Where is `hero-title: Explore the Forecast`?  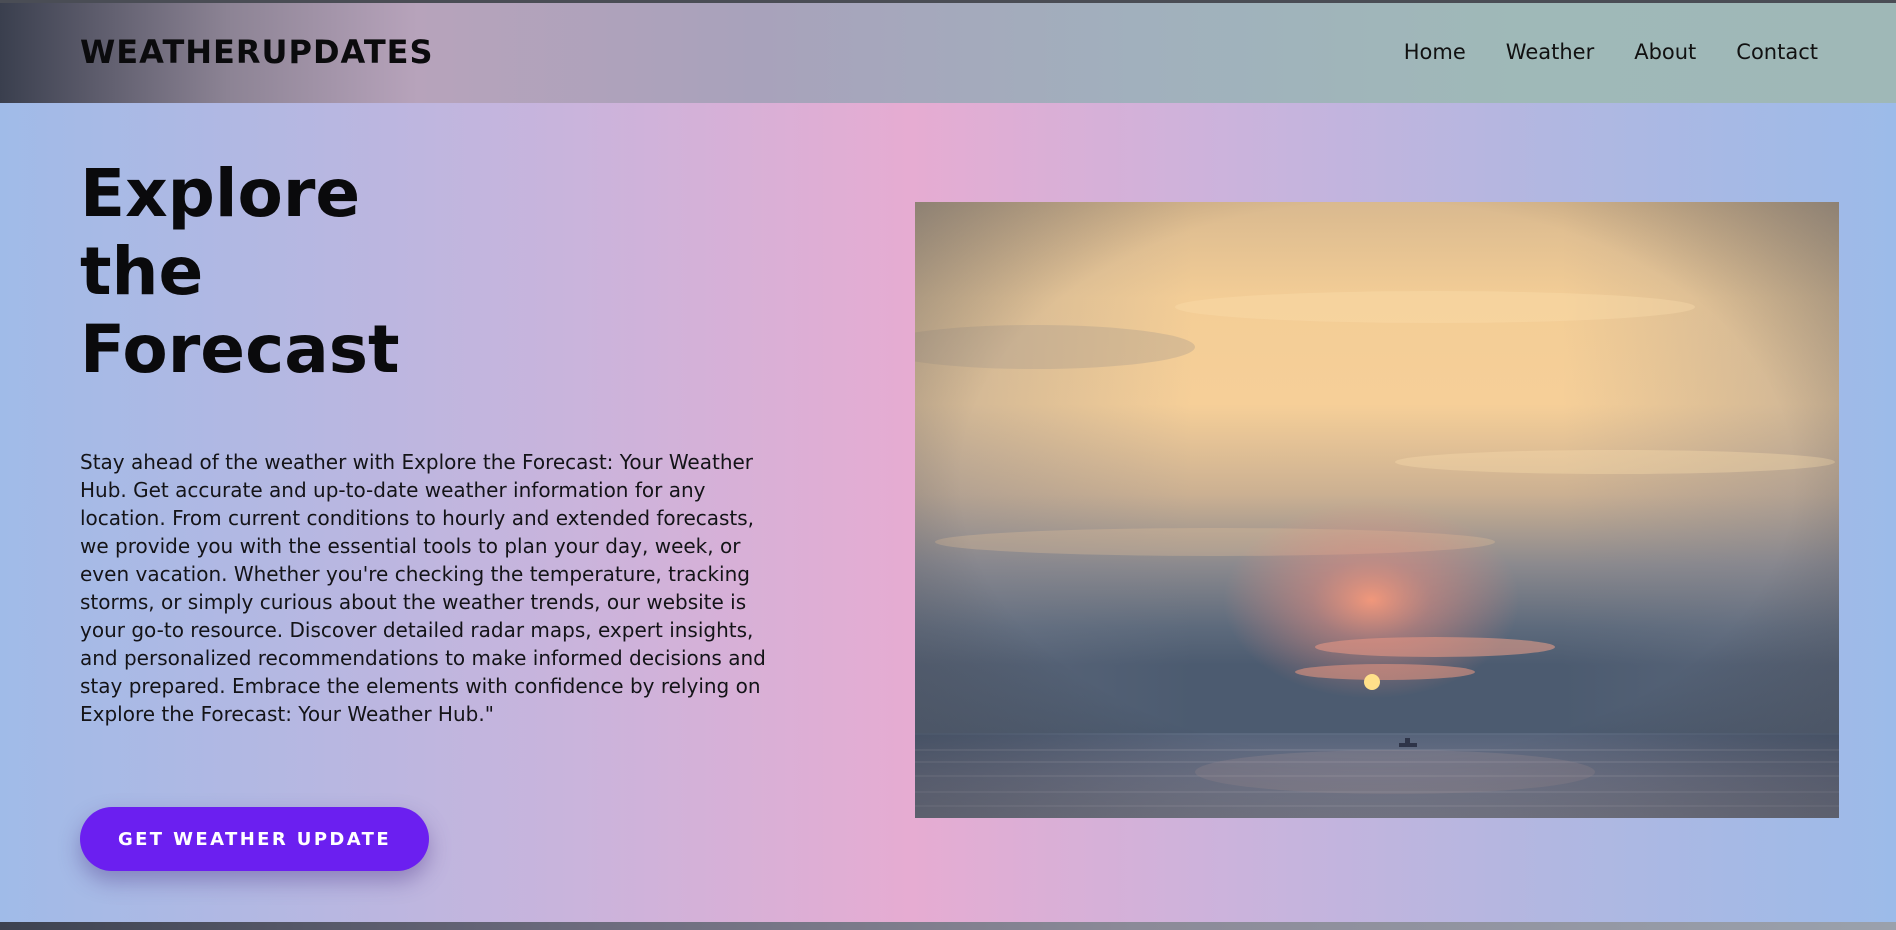
hero-title: Explore the Forecast is located at coordinates (260, 272).